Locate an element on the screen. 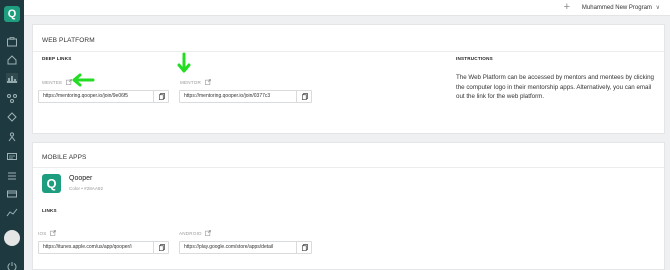 This screenshot has width=670, height=270. mentor-label: MENTOR is located at coordinates (191, 82).